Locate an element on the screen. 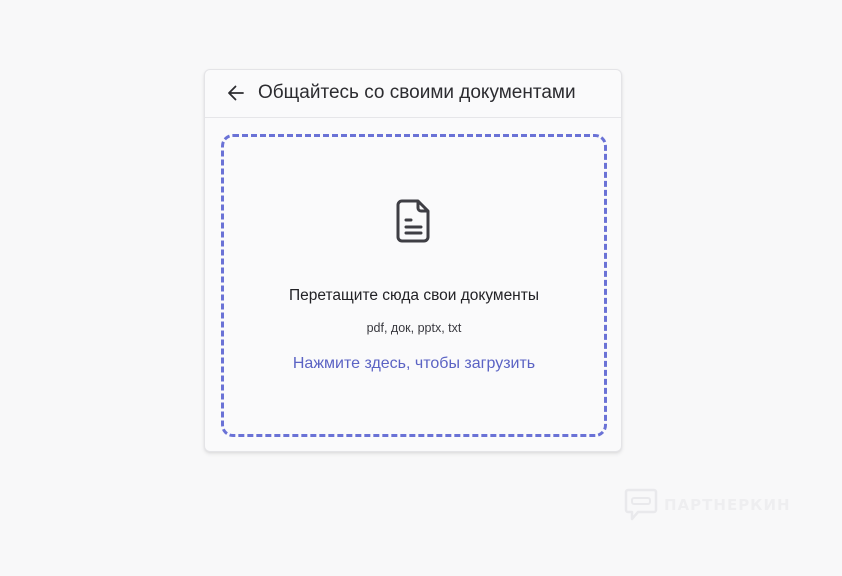  back-button is located at coordinates (236, 93).